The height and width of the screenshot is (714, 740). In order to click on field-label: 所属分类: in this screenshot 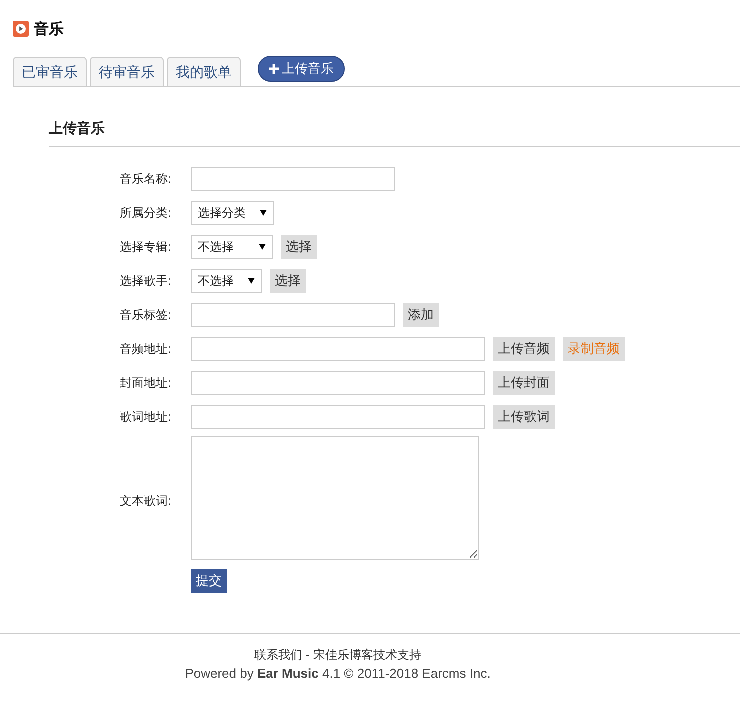, I will do `click(146, 213)`.